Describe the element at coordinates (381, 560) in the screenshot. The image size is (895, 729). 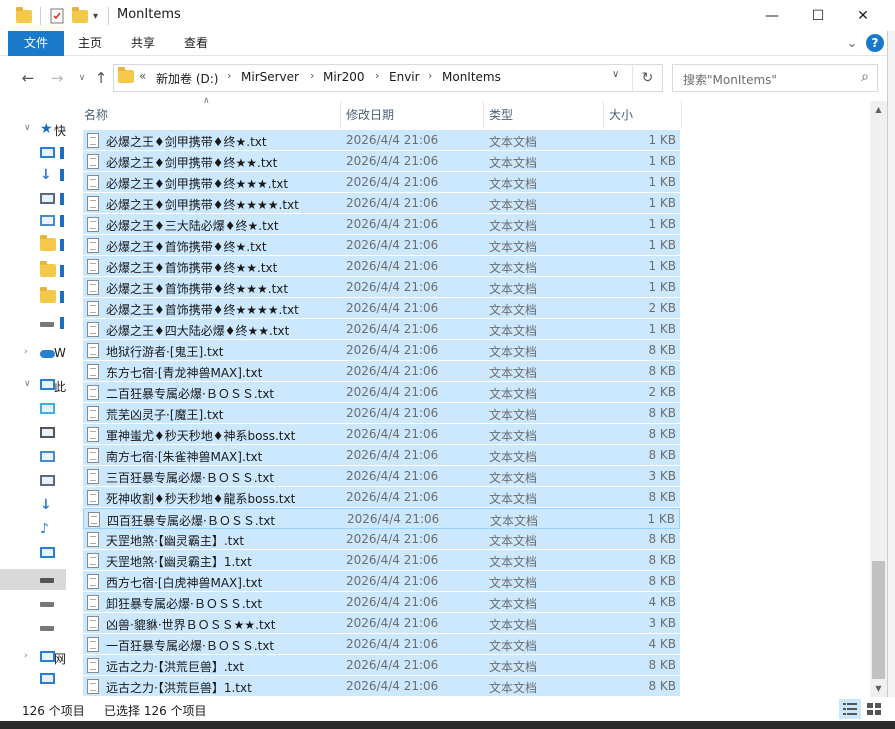
I see `file-row: 天罡地煞·【幽灵霸主】1.txt 2026/4/4 21:06 文本文档 8 KB` at that location.